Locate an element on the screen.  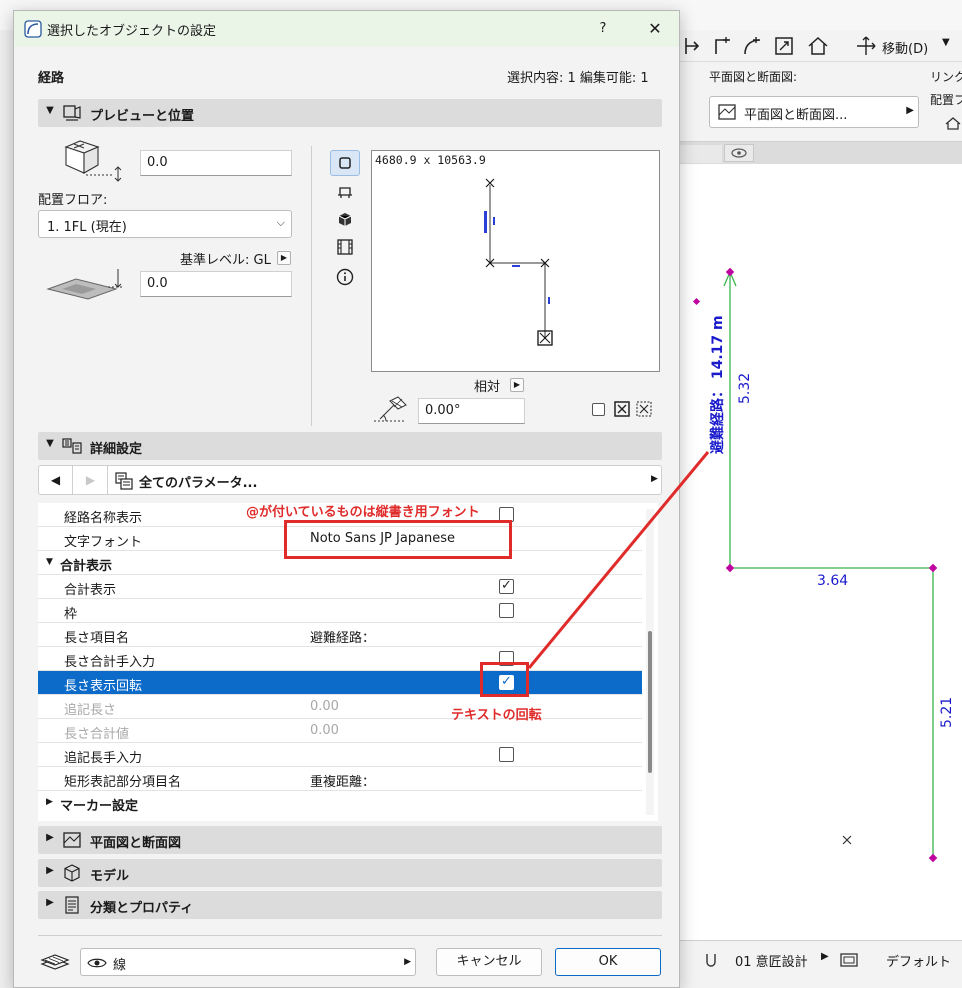
section-view-icon is located at coordinates (345, 192).